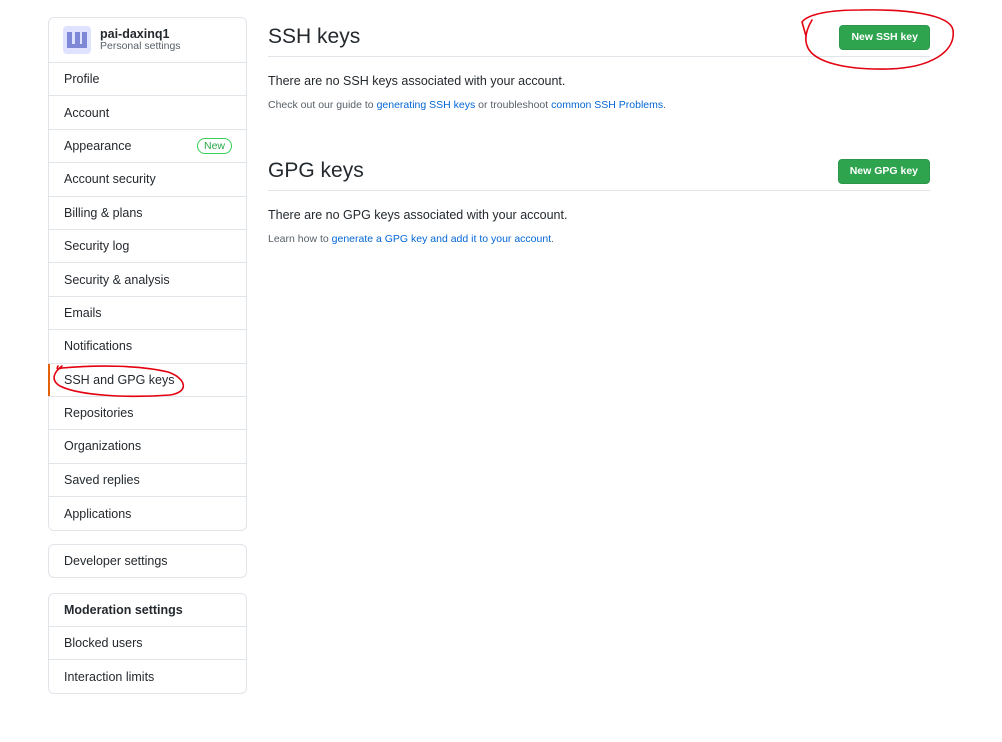  I want to click on new-ssh-key-button: New SSH key, so click(884, 37).